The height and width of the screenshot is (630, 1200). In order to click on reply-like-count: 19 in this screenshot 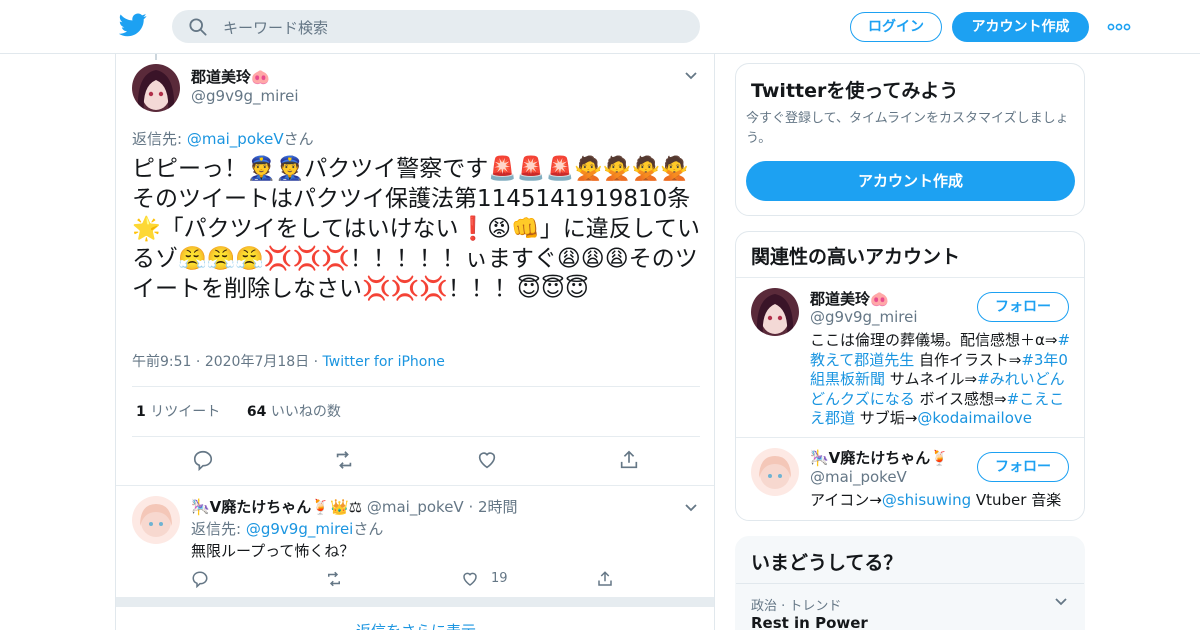, I will do `click(499, 578)`.